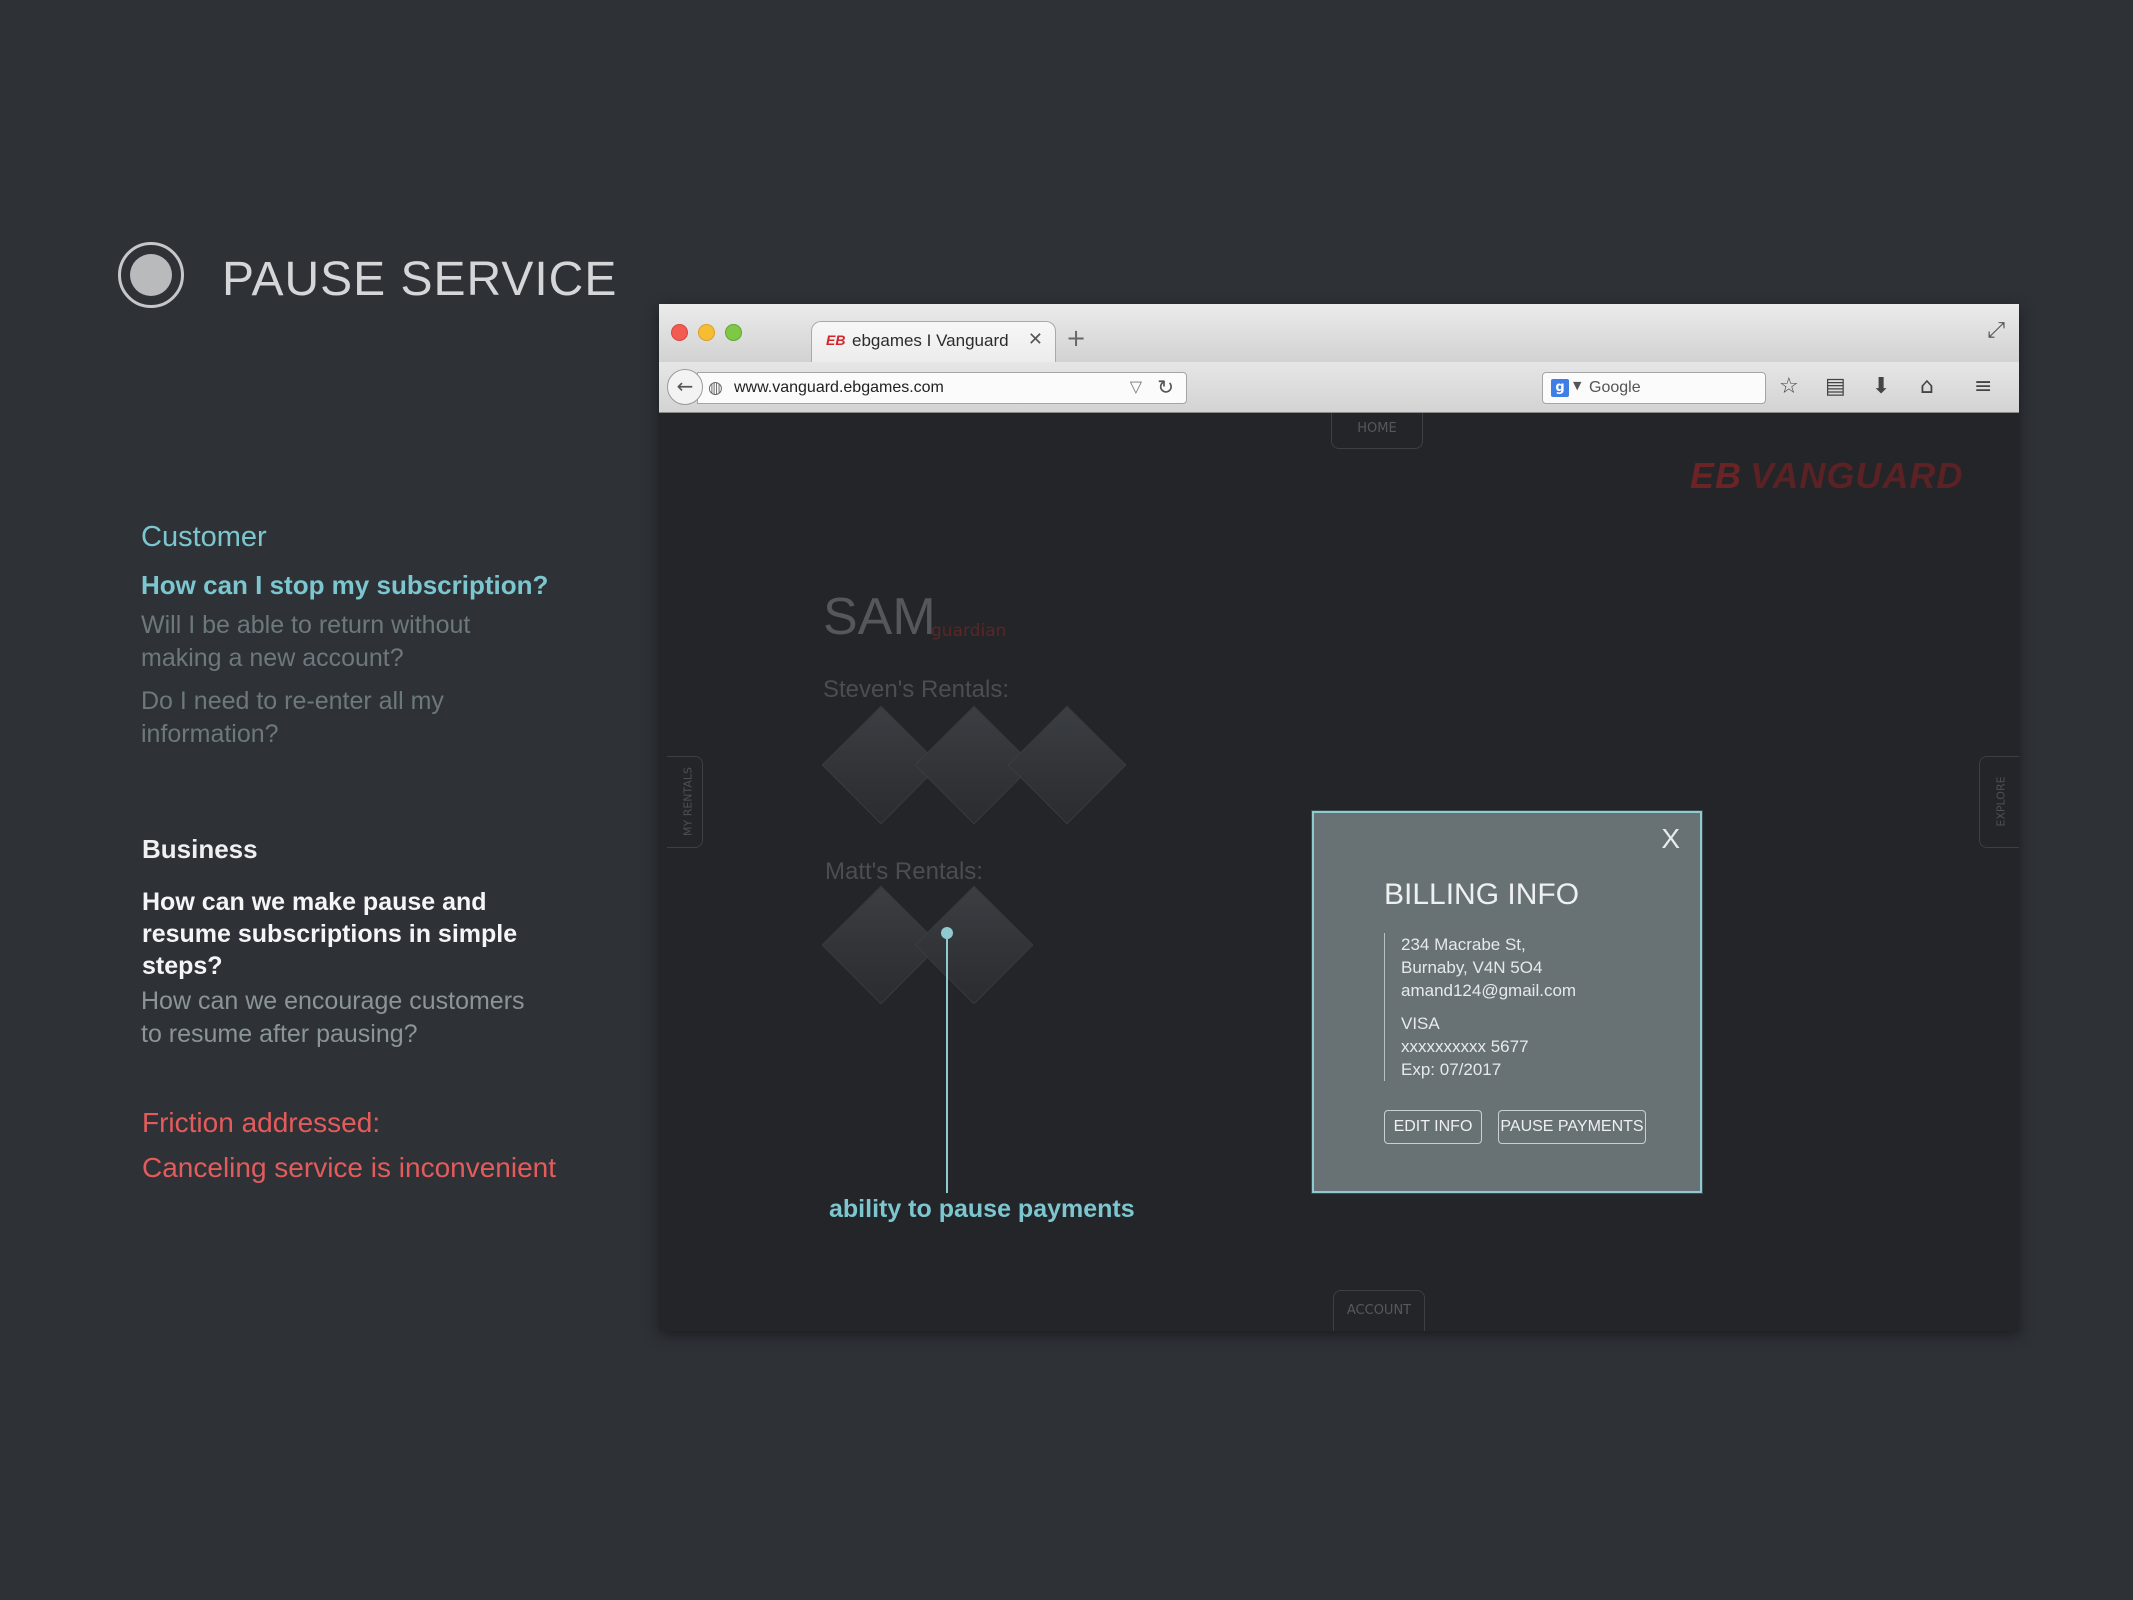  I want to click on vanguard-logo: EB VANGUARD, so click(1826, 476).